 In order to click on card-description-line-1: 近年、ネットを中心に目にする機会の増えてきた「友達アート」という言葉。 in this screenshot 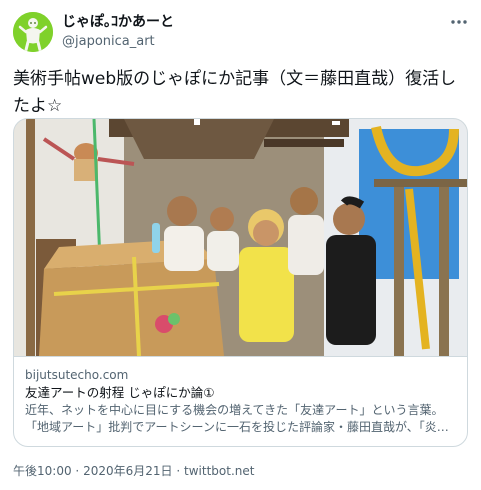, I will do `click(234, 410)`.